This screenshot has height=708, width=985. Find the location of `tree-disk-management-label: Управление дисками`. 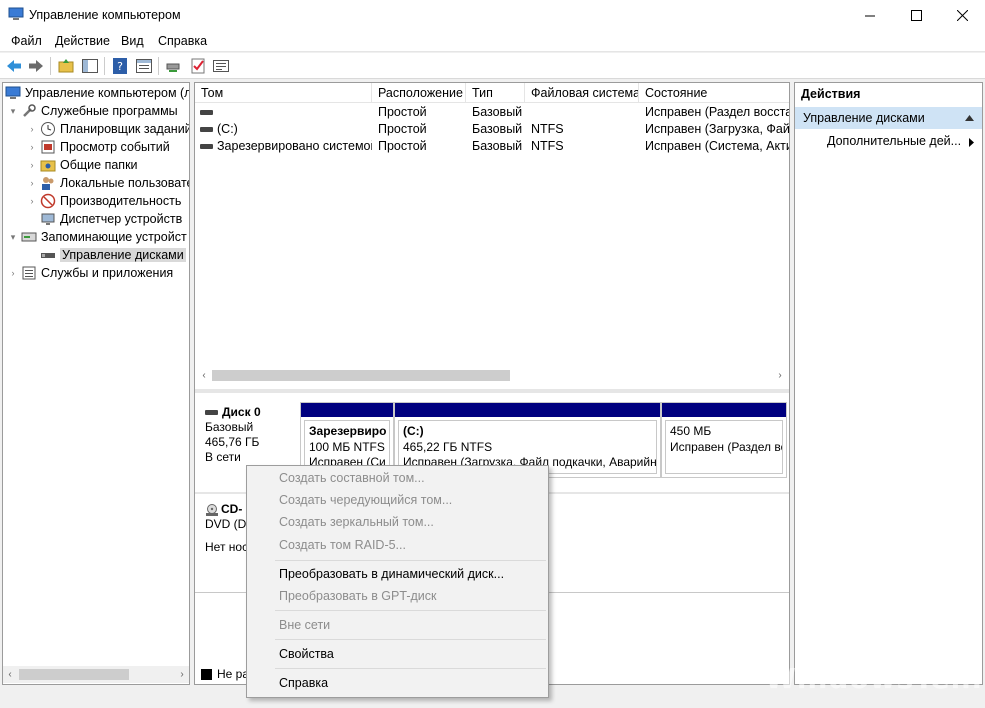

tree-disk-management-label: Управление дисками is located at coordinates (123, 255).